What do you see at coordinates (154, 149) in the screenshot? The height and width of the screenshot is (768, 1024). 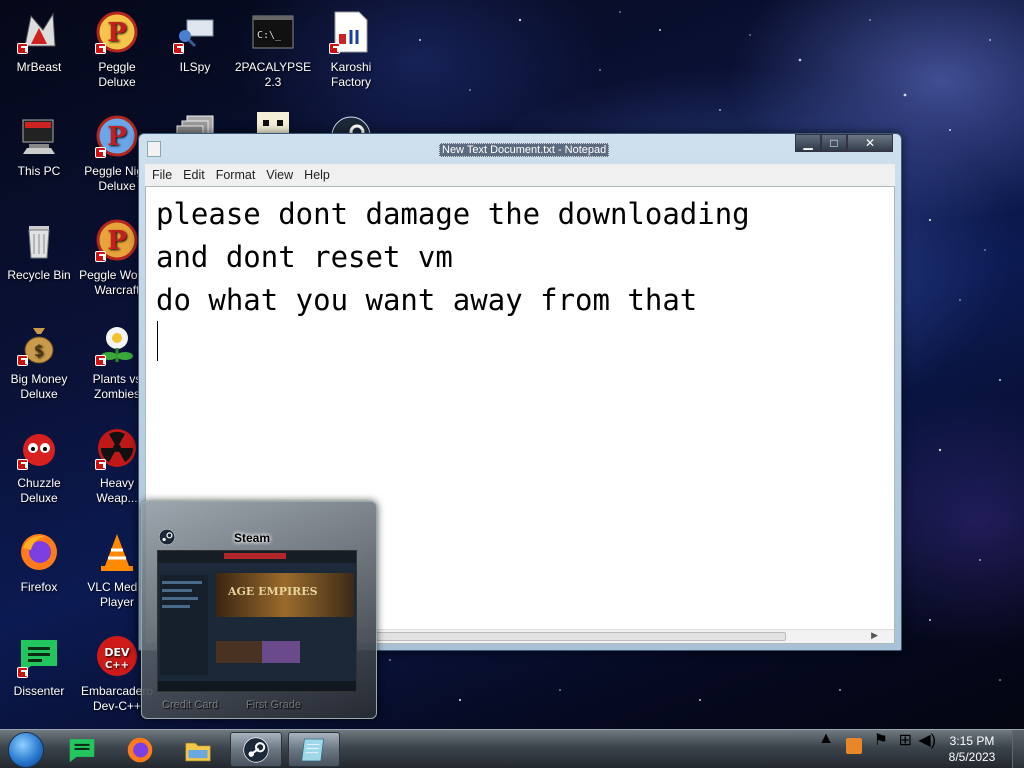 I see `notepad-app-icon` at bounding box center [154, 149].